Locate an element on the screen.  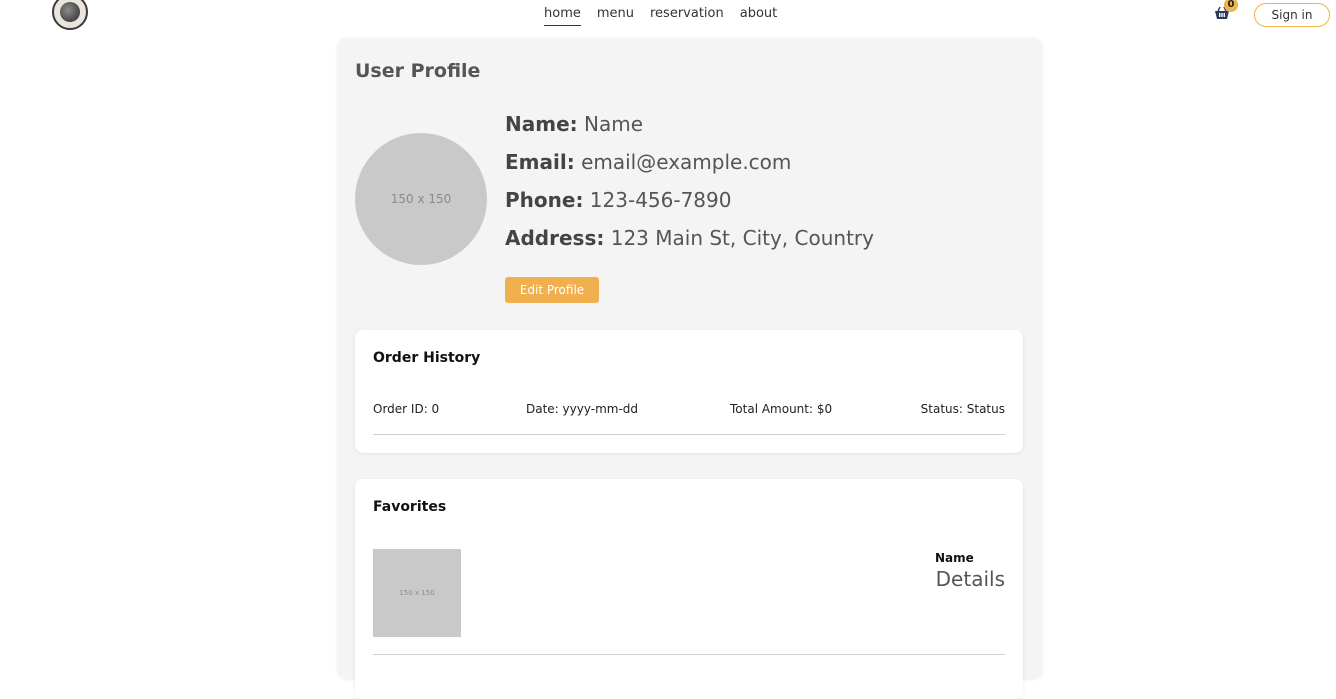
favorite-image-placeholder-text: 150 x 150 is located at coordinates (417, 593).